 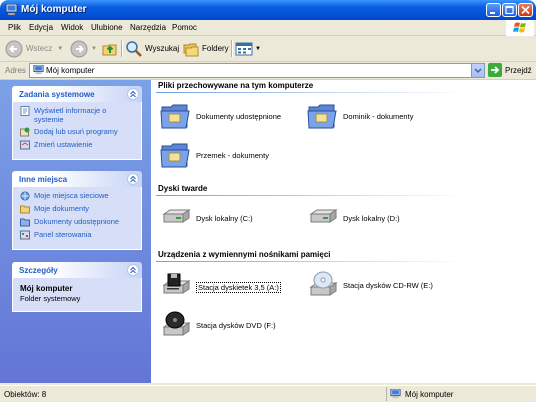 I want to click on item-drive-d: Dysk lokalny (D:), so click(x=353, y=218).